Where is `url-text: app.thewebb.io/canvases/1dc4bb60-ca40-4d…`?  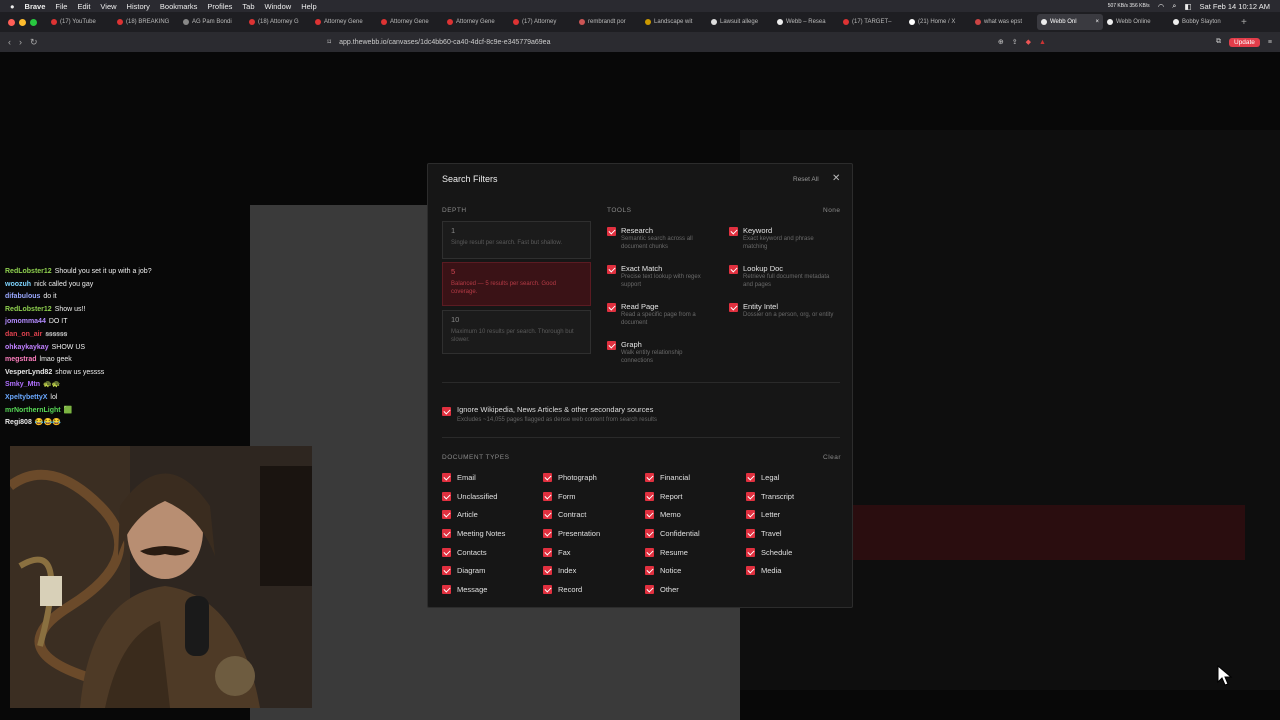 url-text: app.thewebb.io/canvases/1dc4bb60-ca40-4d… is located at coordinates (444, 42).